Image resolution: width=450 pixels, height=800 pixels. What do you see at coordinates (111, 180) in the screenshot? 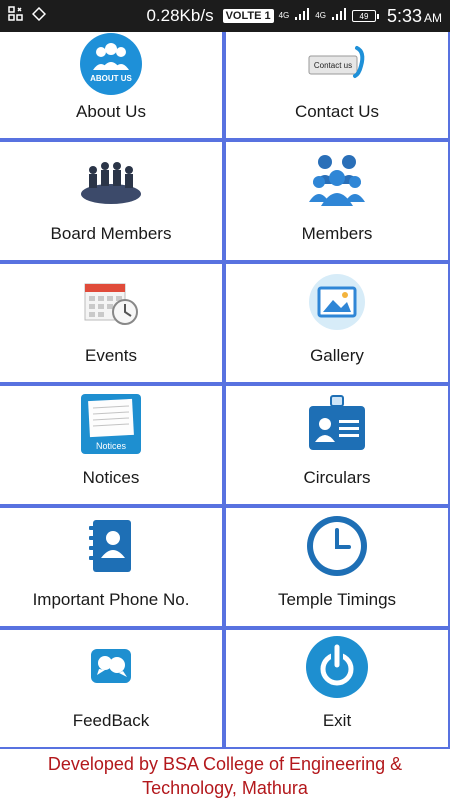
I see `board-members-icon` at bounding box center [111, 180].